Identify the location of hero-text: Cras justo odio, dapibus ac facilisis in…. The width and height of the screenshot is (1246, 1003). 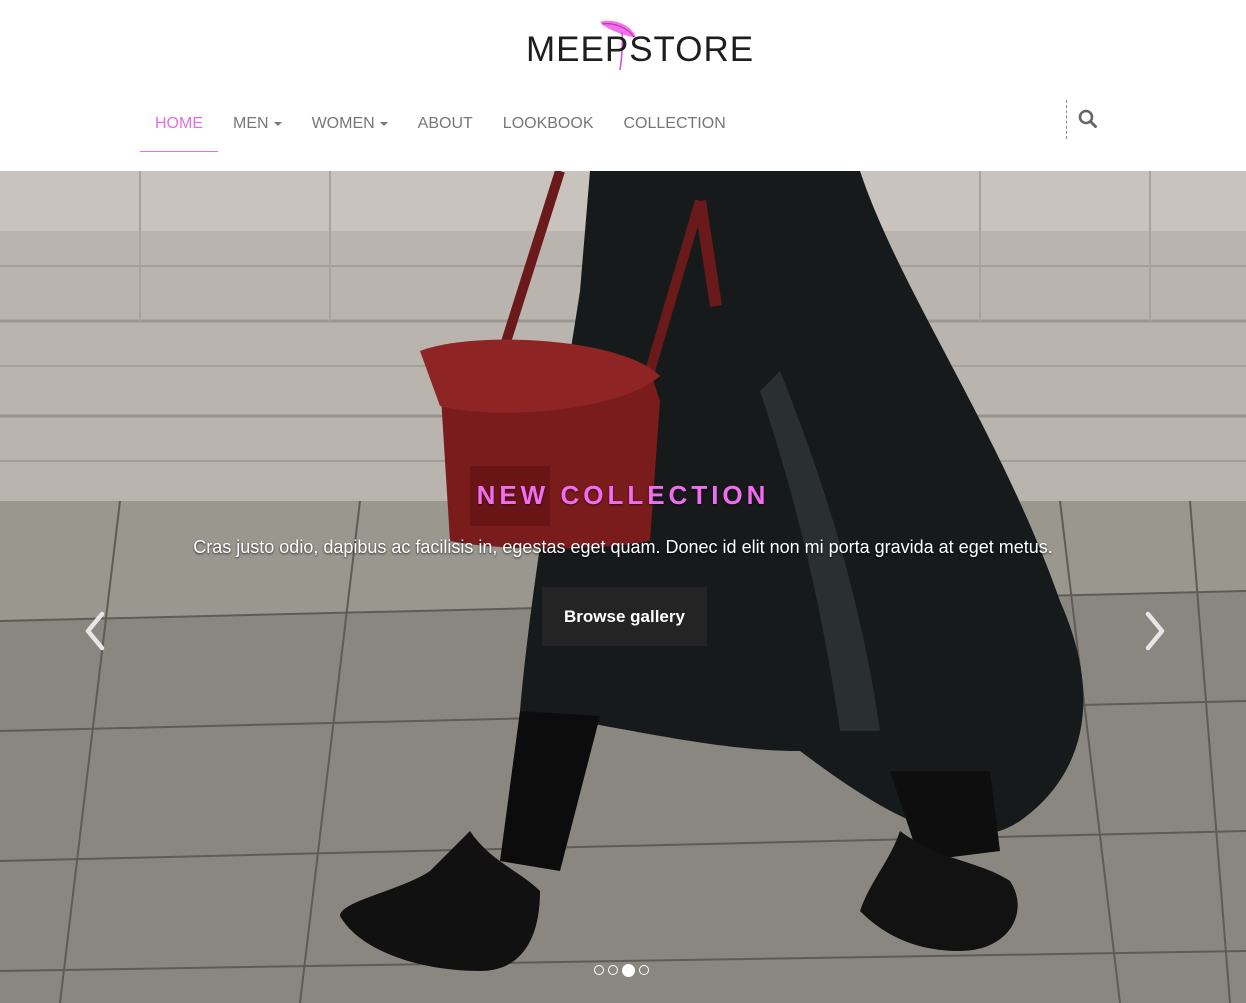
(623, 547).